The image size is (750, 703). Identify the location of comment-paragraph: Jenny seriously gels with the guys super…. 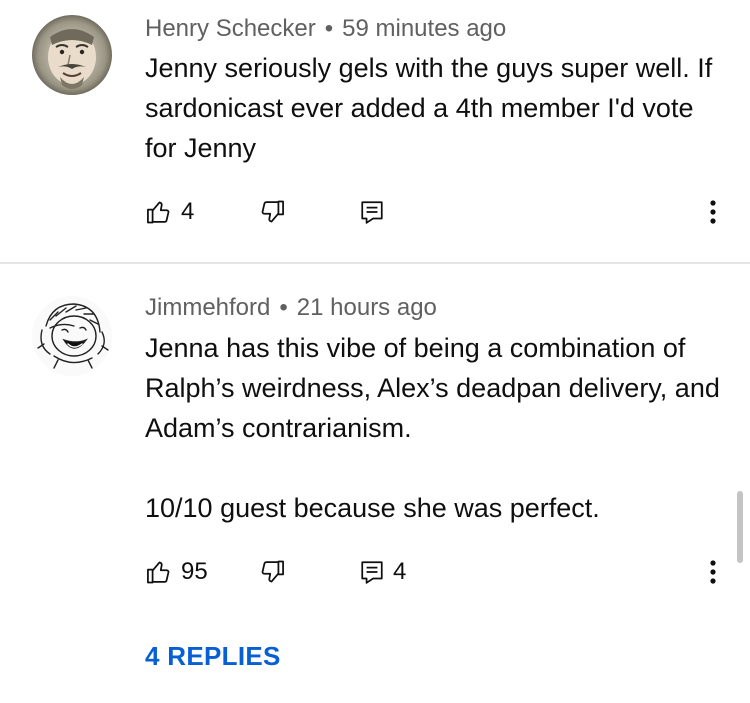
(429, 108).